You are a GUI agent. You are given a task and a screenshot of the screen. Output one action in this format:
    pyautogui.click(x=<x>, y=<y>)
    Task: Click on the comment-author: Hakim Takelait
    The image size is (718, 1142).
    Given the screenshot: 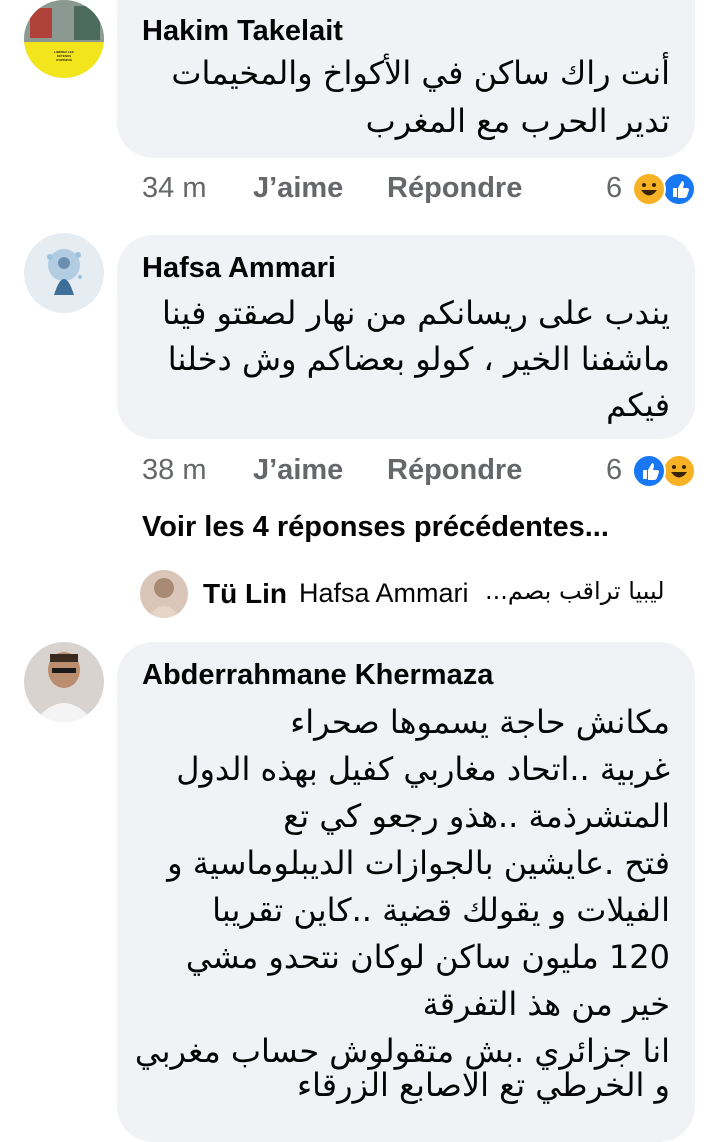 What is the action you would take?
    pyautogui.click(x=242, y=31)
    